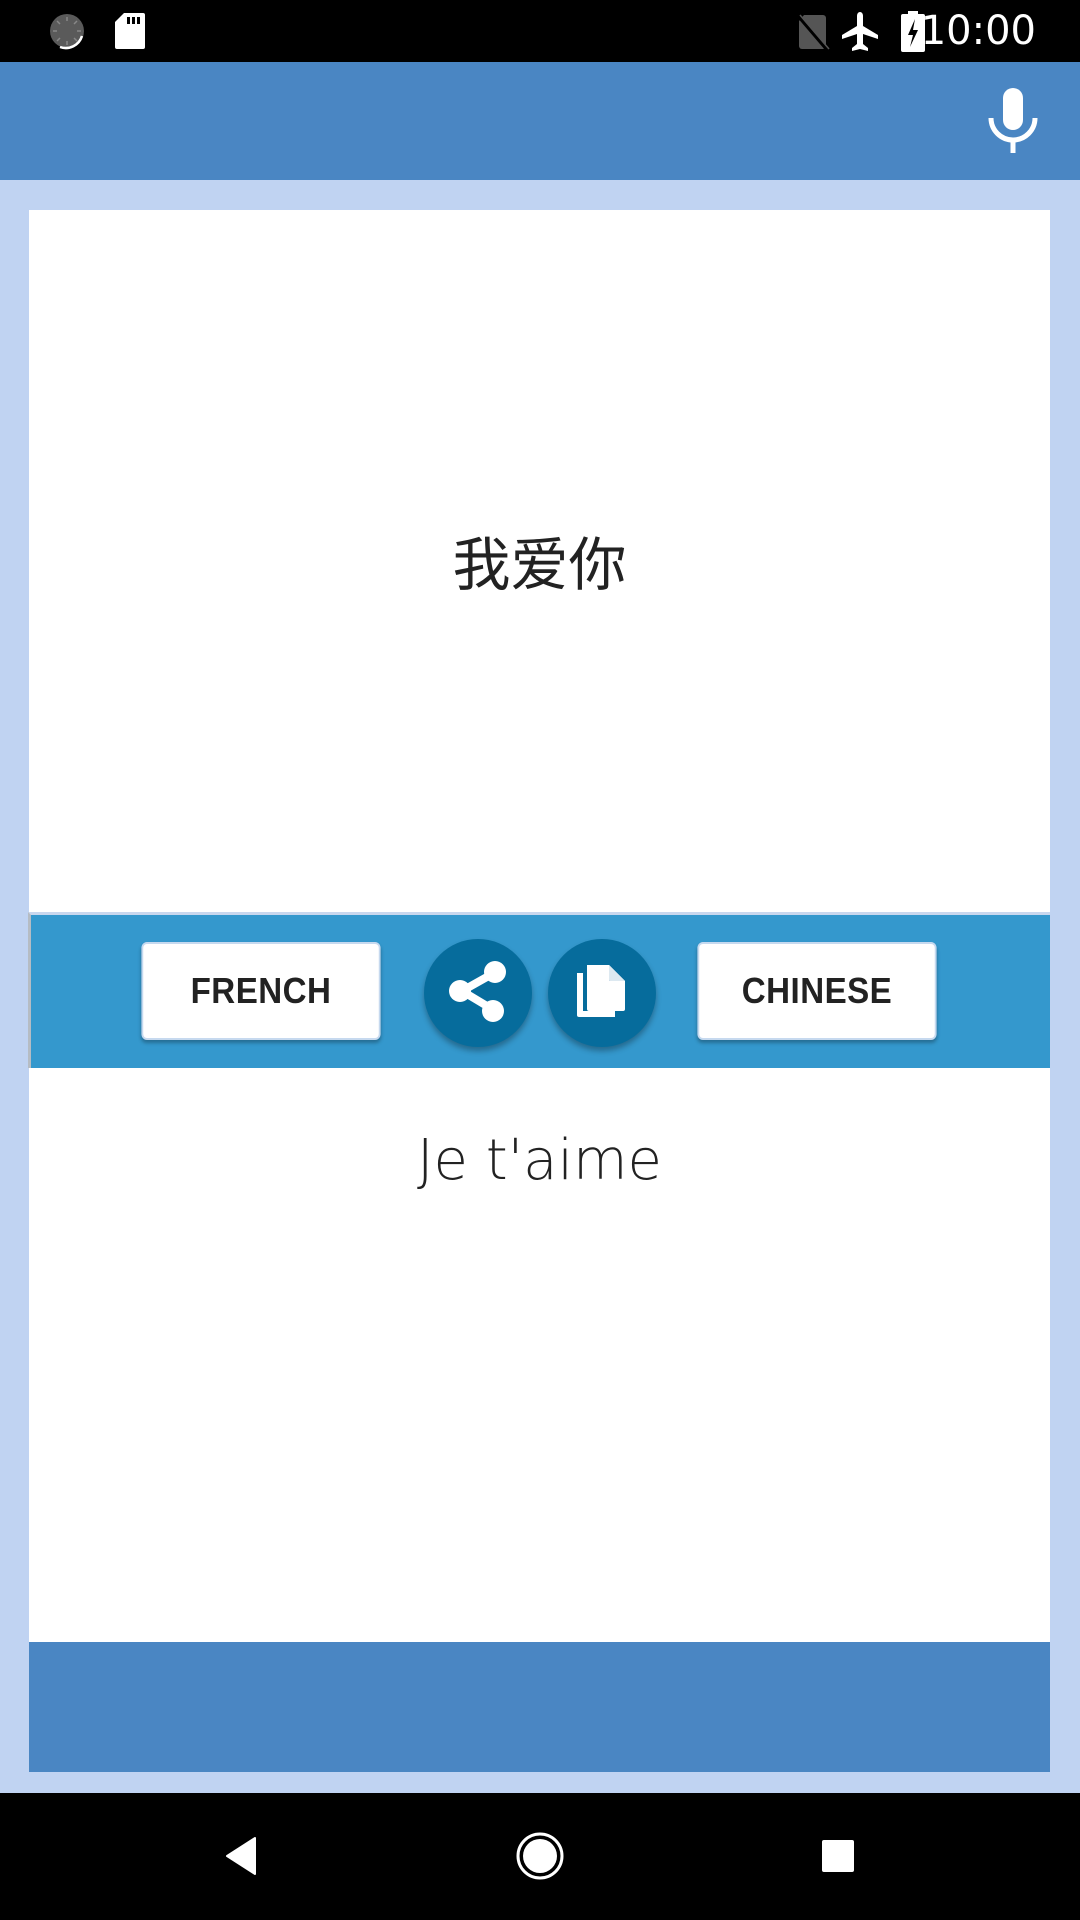 This screenshot has height=1920, width=1080. I want to click on status-bar: 10:00, so click(540, 31).